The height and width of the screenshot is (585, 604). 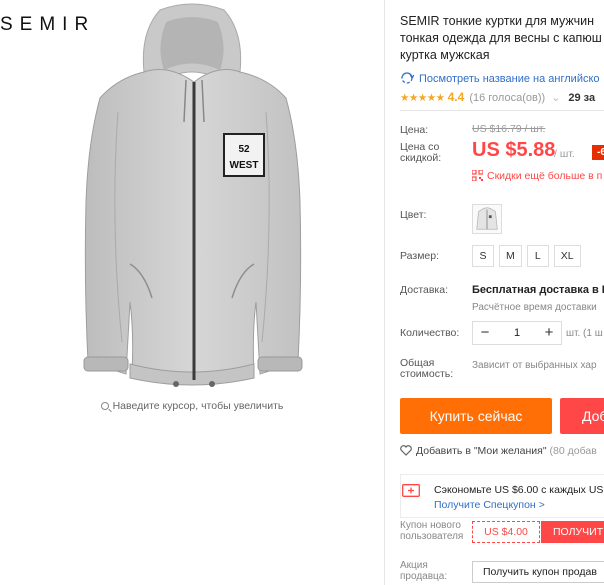 I want to click on shipping-estimate: Расчётное время доставки, so click(x=534, y=307).